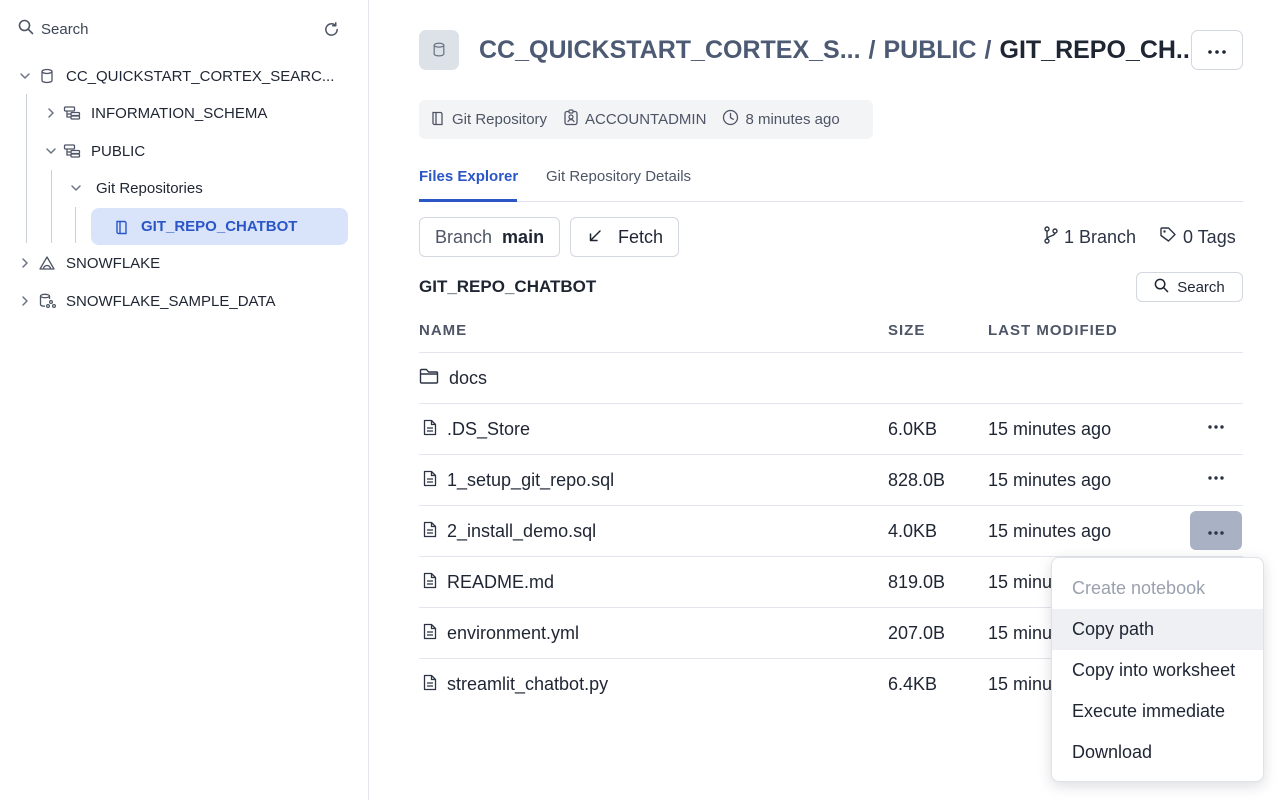 The width and height of the screenshot is (1279, 800). Describe the element at coordinates (1157, 711) in the screenshot. I see `menu-item-execute-immediate: Execute immediate` at that location.